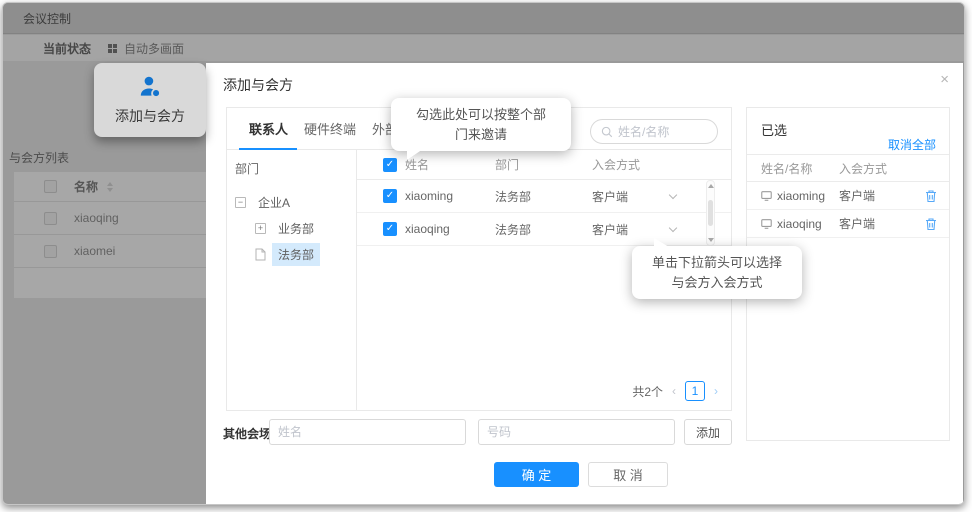  Describe the element at coordinates (481, 129) in the screenshot. I see `tooltip-department-checkbox: 勾选此处可以按整个部 门来邀请` at that location.